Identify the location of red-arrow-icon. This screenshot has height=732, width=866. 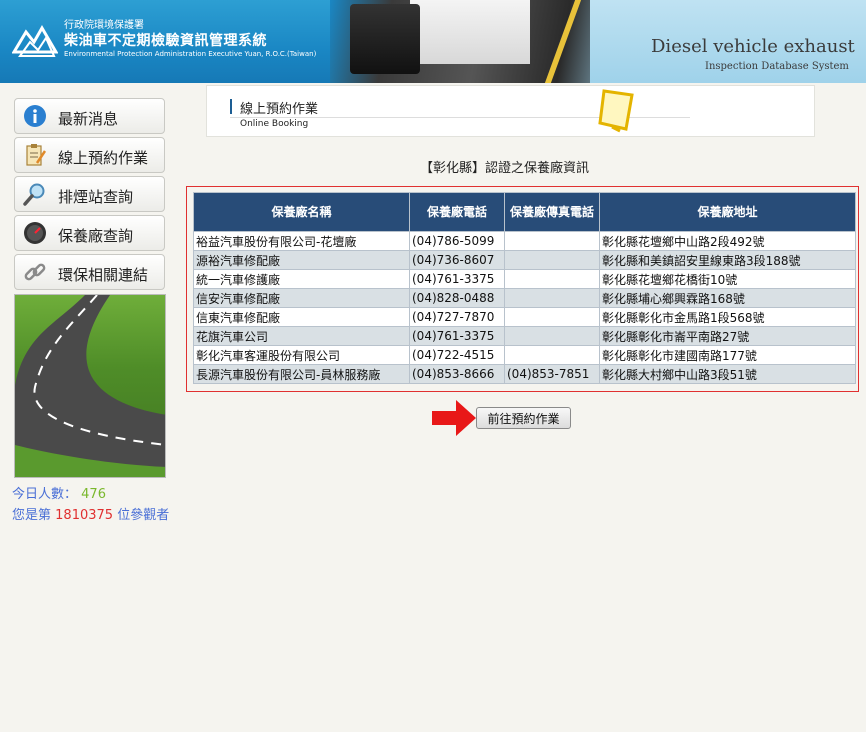
(454, 418).